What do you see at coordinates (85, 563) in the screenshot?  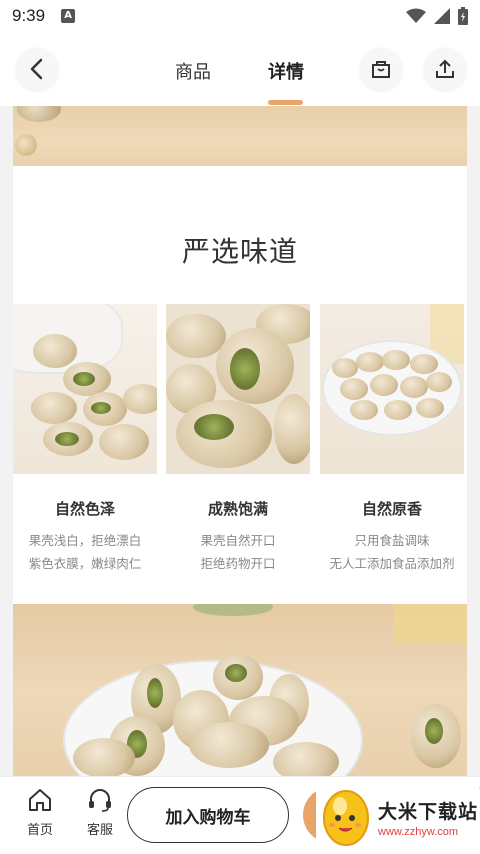 I see `feature-desc-line2: 紫色衣膜，嫩绿肉仁` at bounding box center [85, 563].